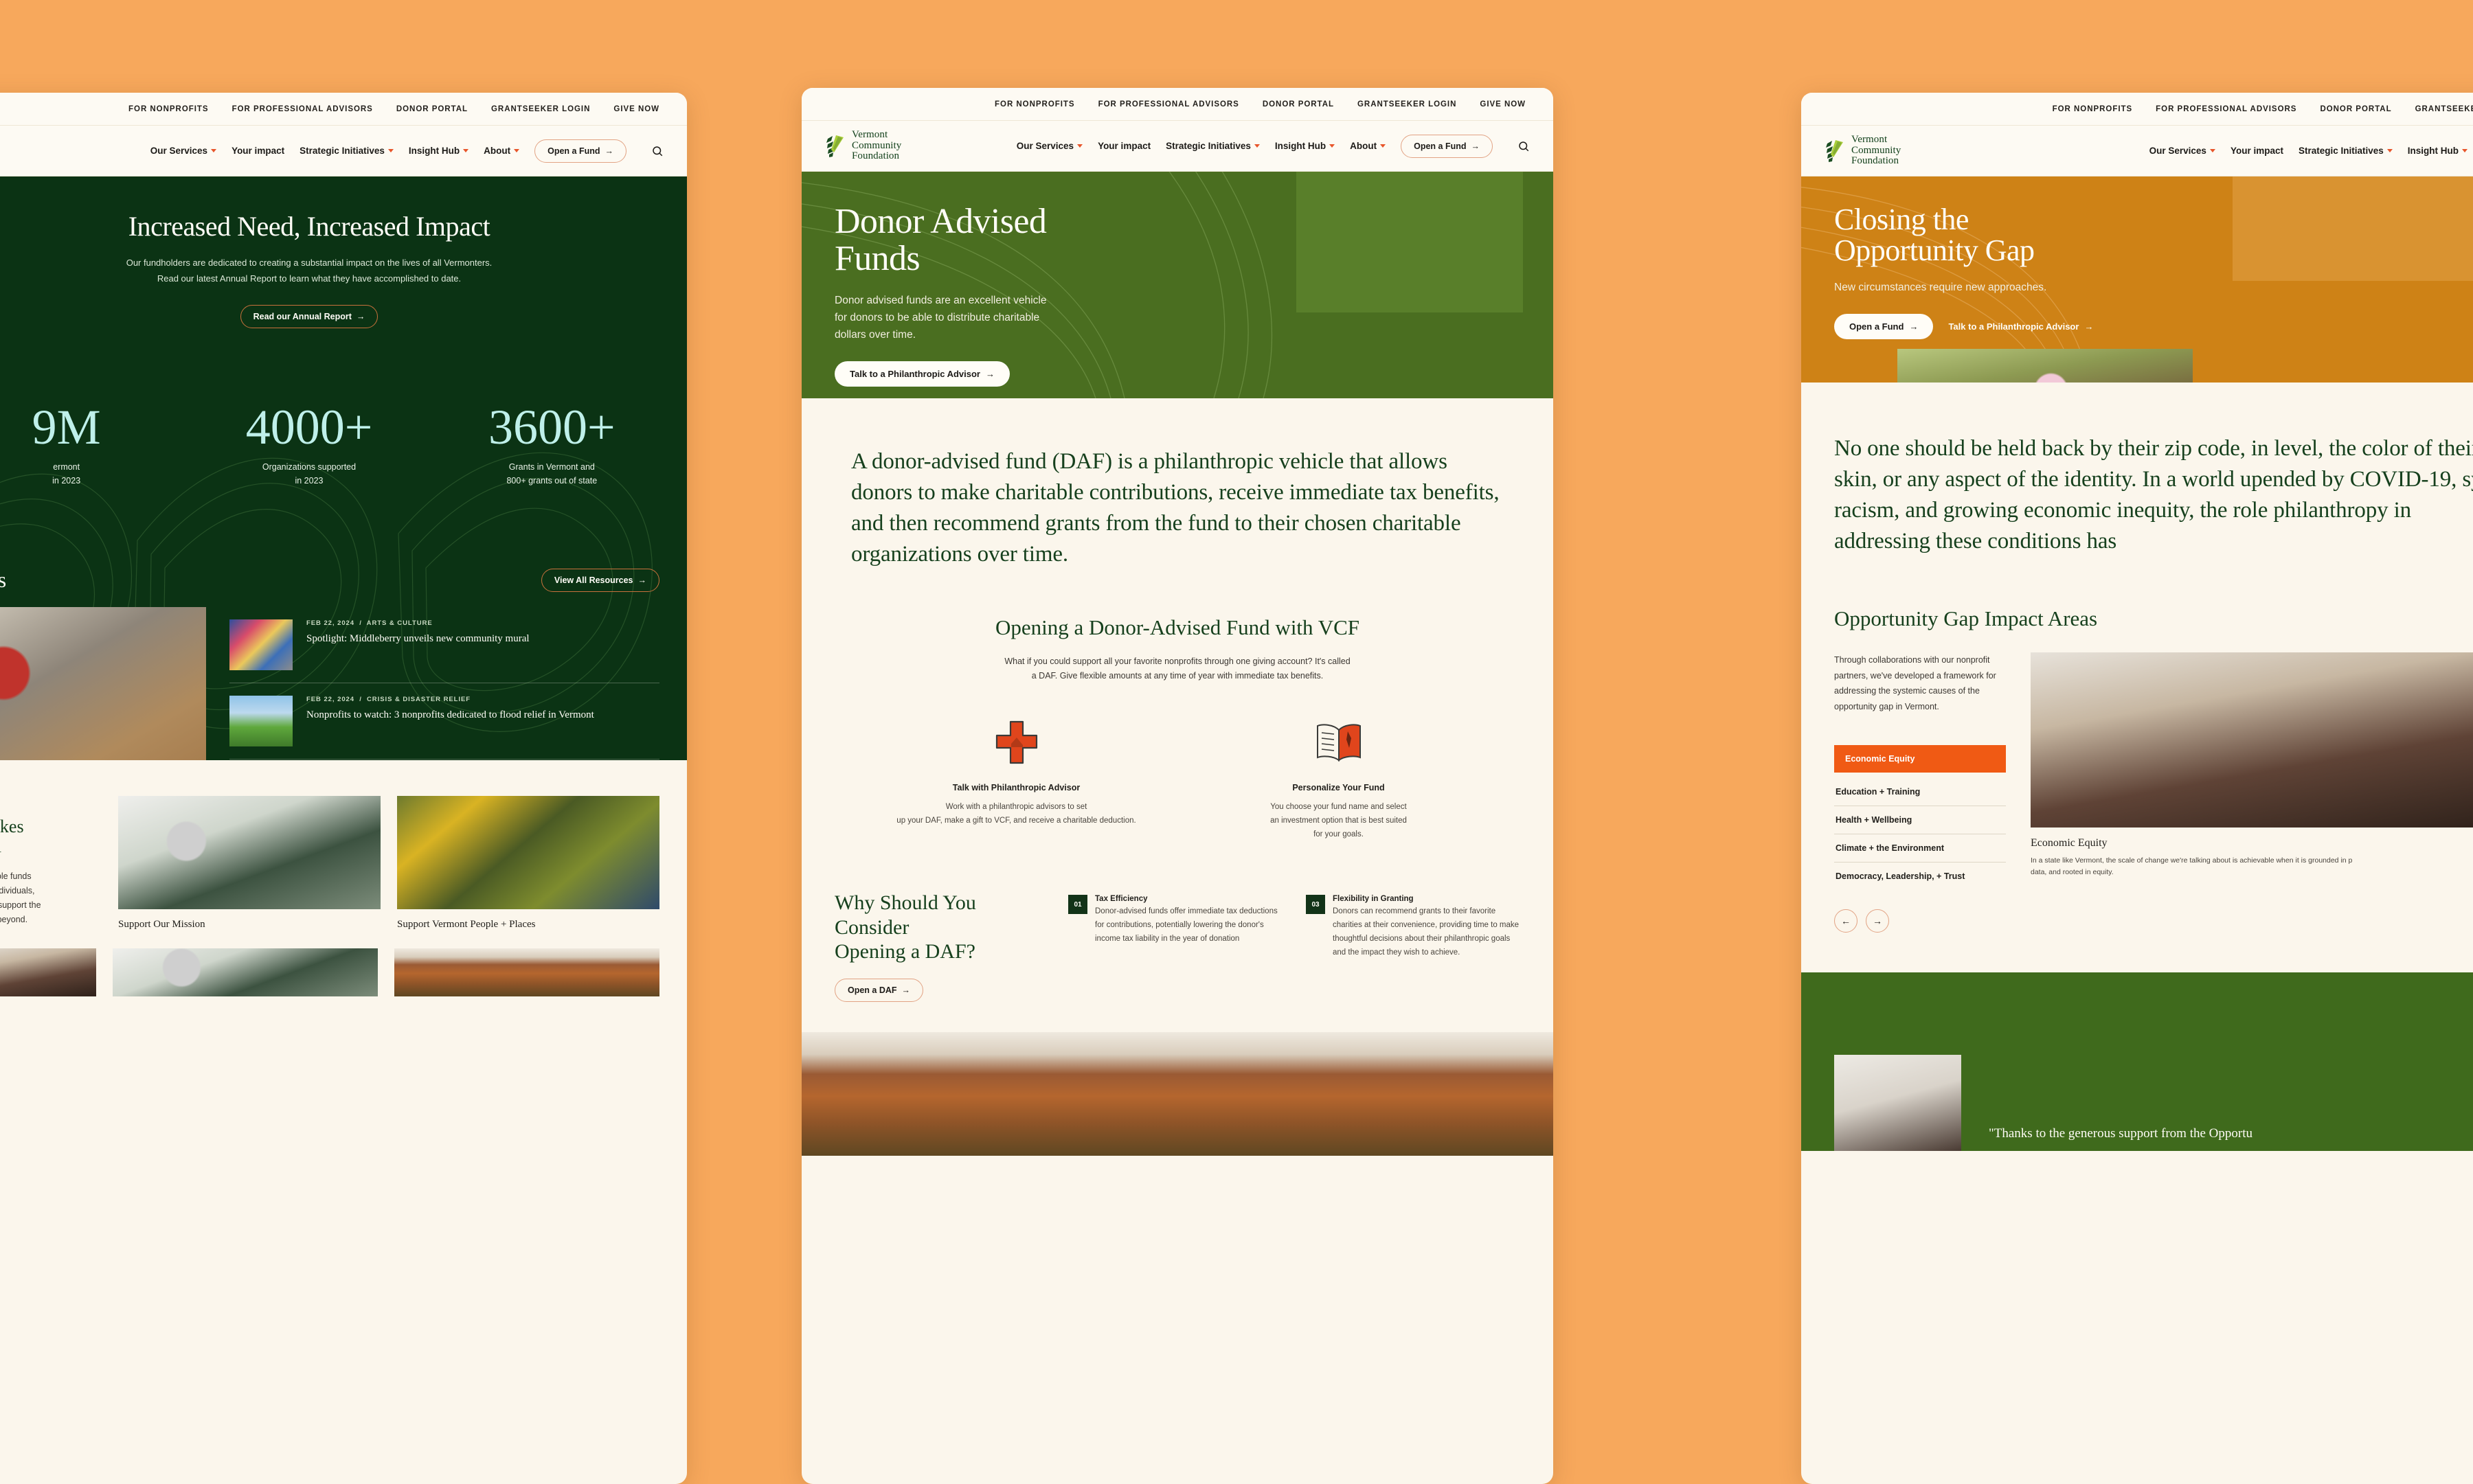 The width and height of the screenshot is (2473, 1484). Describe the element at coordinates (879, 991) in the screenshot. I see `open-a-daf-button: Open a DAF →` at that location.